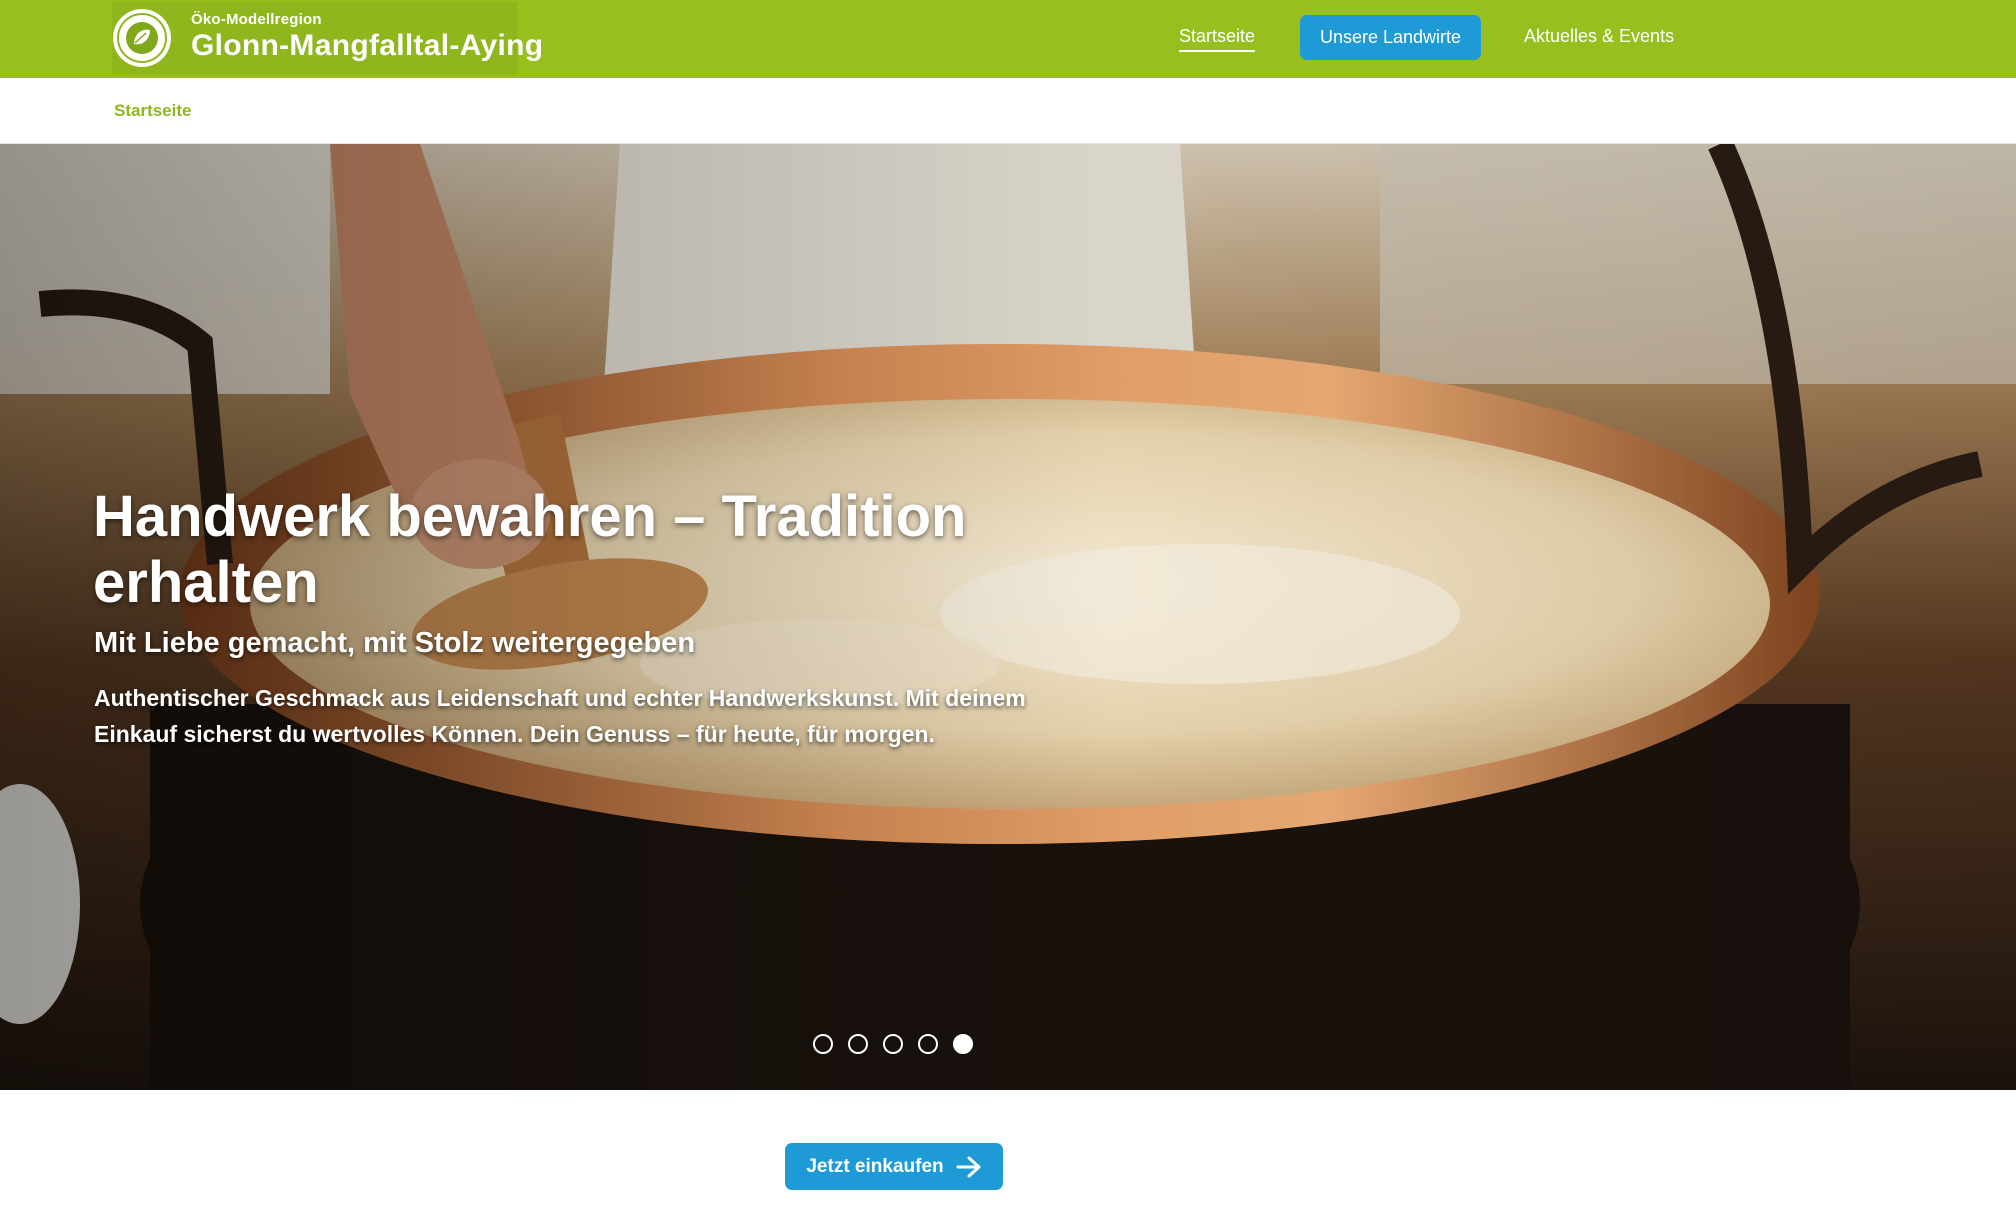 The image size is (2016, 1217). What do you see at coordinates (1217, 39) in the screenshot?
I see `nav-startseite: Startseite` at bounding box center [1217, 39].